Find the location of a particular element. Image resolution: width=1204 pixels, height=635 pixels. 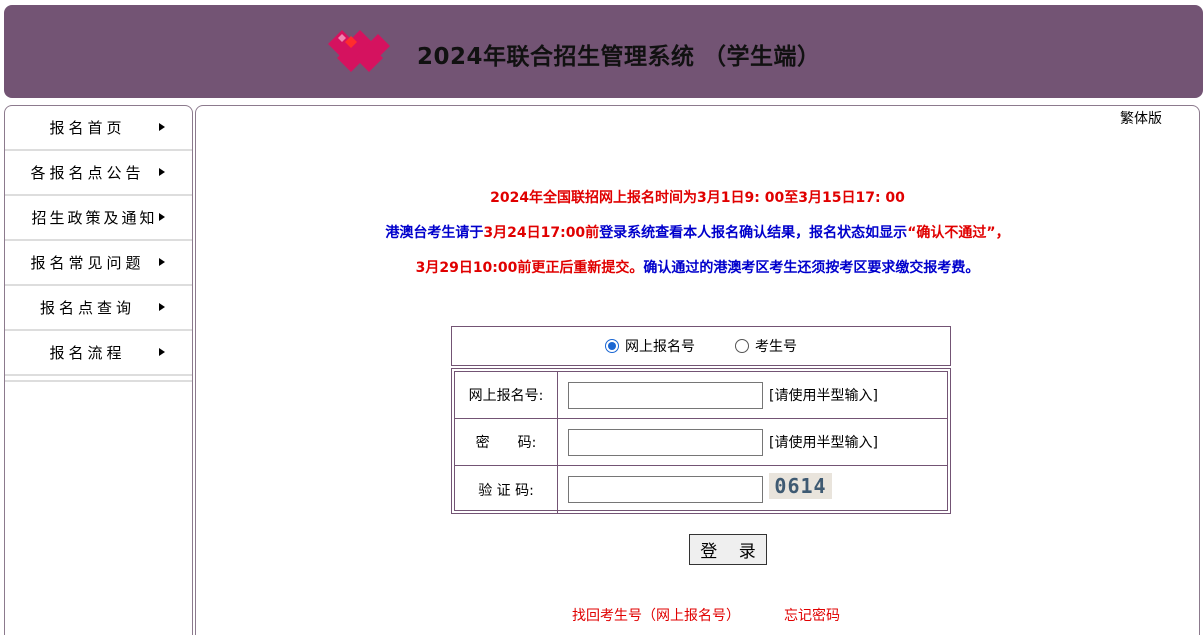

sidebar-nav: 报名首页 各报名点公告 招生政策及通知 报名常见问题 报名点查询 报名流程 is located at coordinates (98, 370).